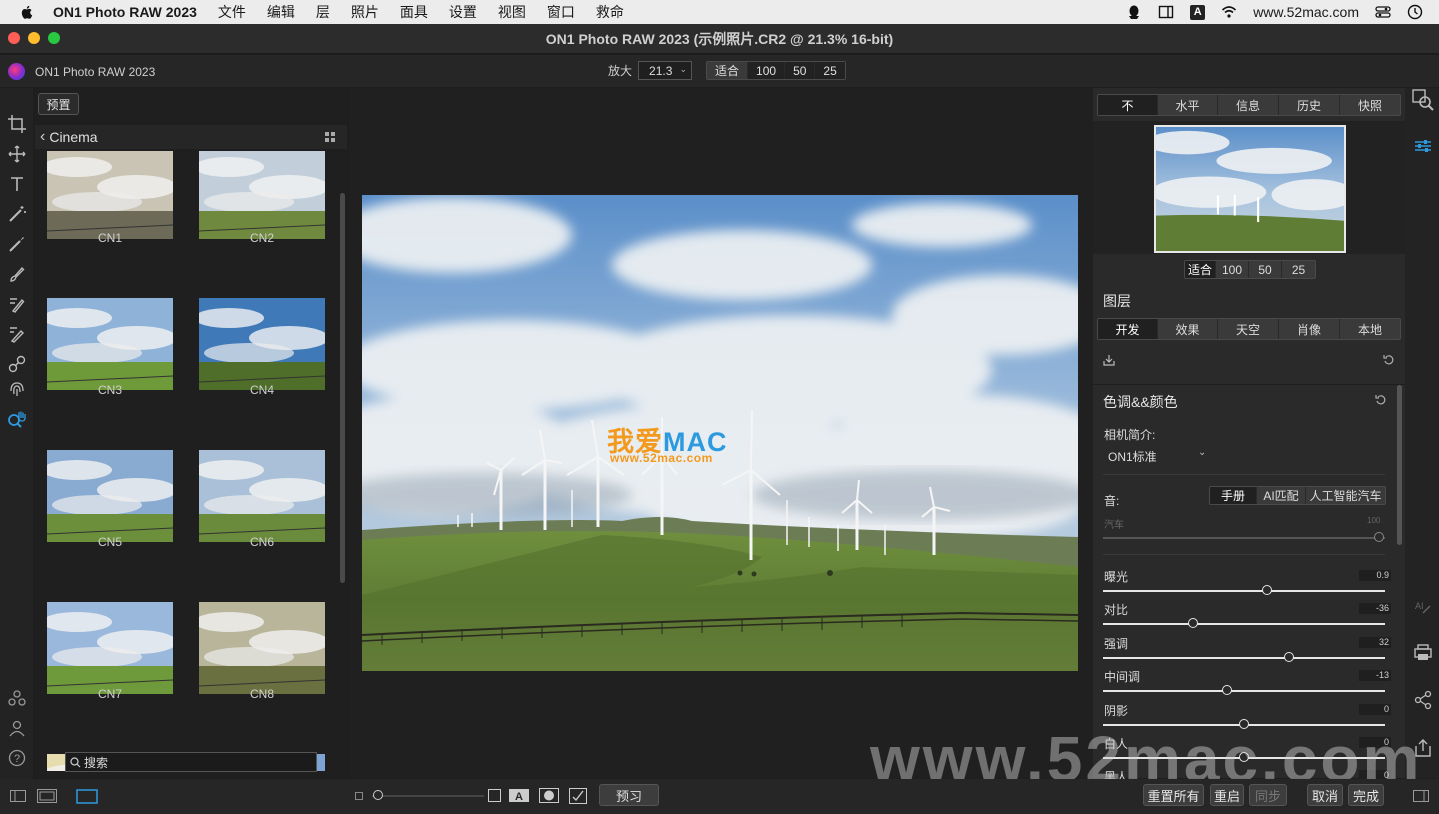 Image resolution: width=1439 pixels, height=814 pixels. I want to click on compare-icon, so click(578, 796).